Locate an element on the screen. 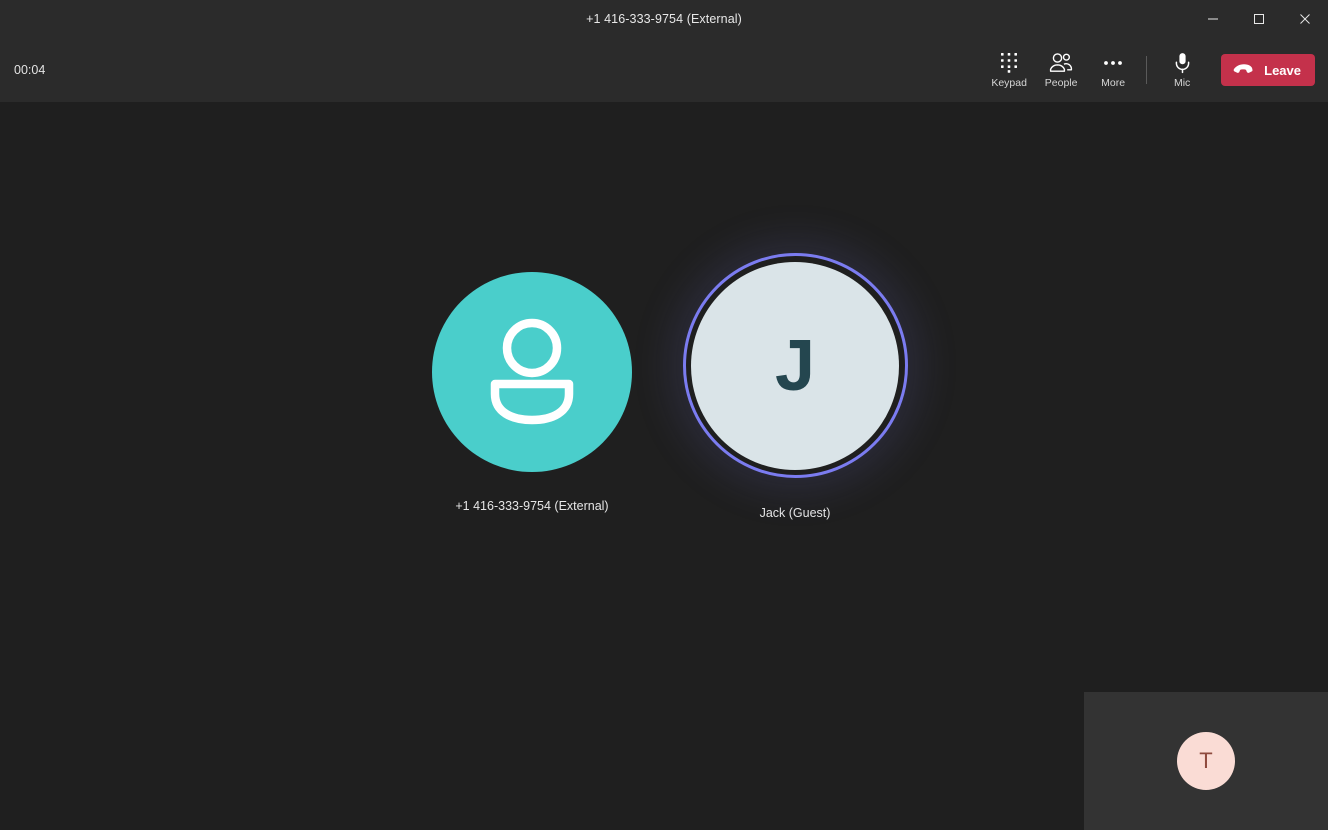 Image resolution: width=1328 pixels, height=830 pixels. maximize-button is located at coordinates (1259, 19).